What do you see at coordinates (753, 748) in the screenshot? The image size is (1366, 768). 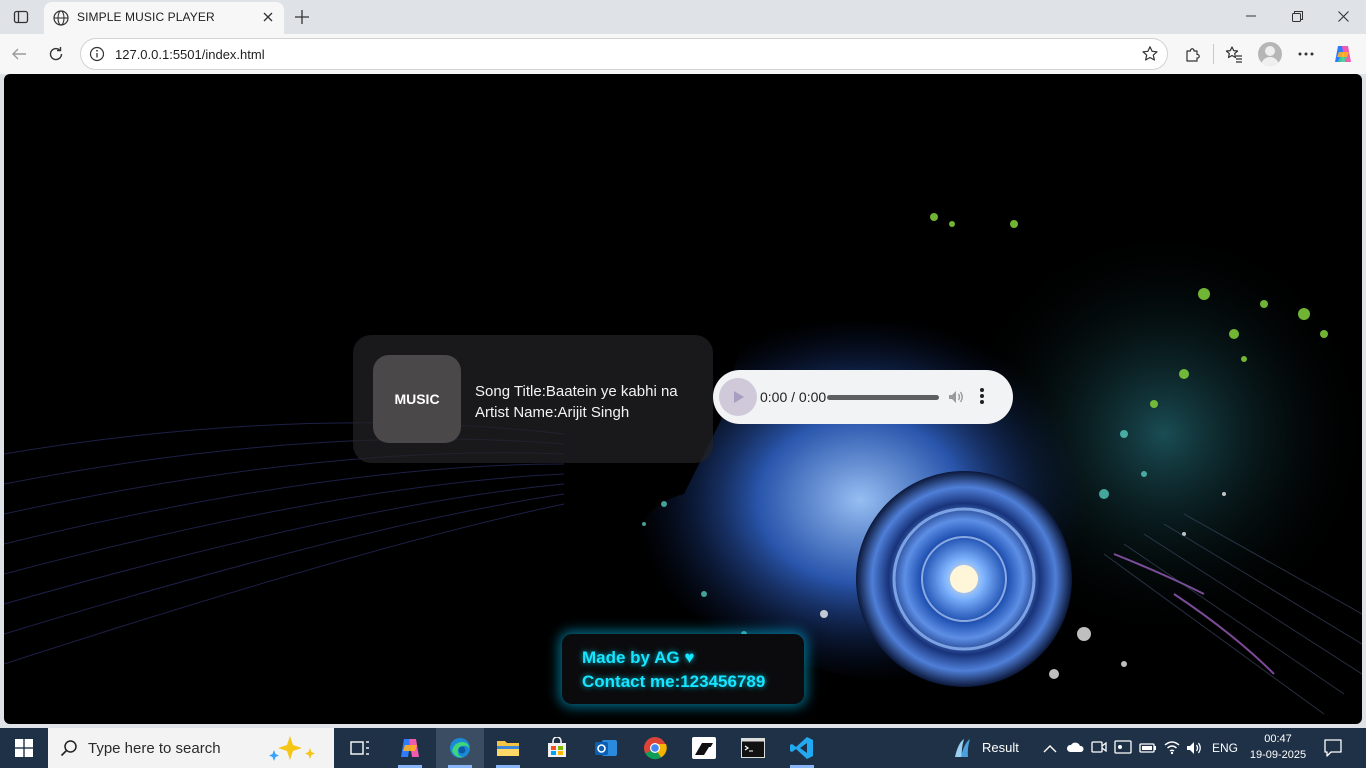 I see `terminal-icon` at bounding box center [753, 748].